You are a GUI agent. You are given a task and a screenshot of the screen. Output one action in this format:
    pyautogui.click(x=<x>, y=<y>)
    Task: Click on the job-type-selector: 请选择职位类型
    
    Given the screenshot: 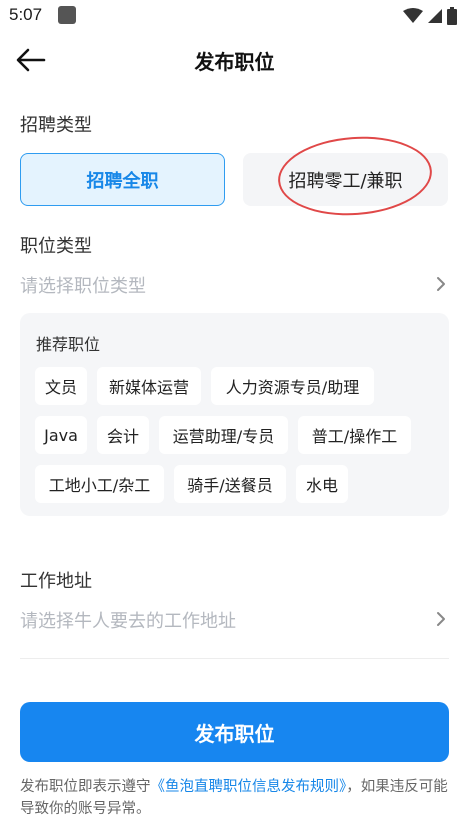 What is the action you would take?
    pyautogui.click(x=234, y=284)
    